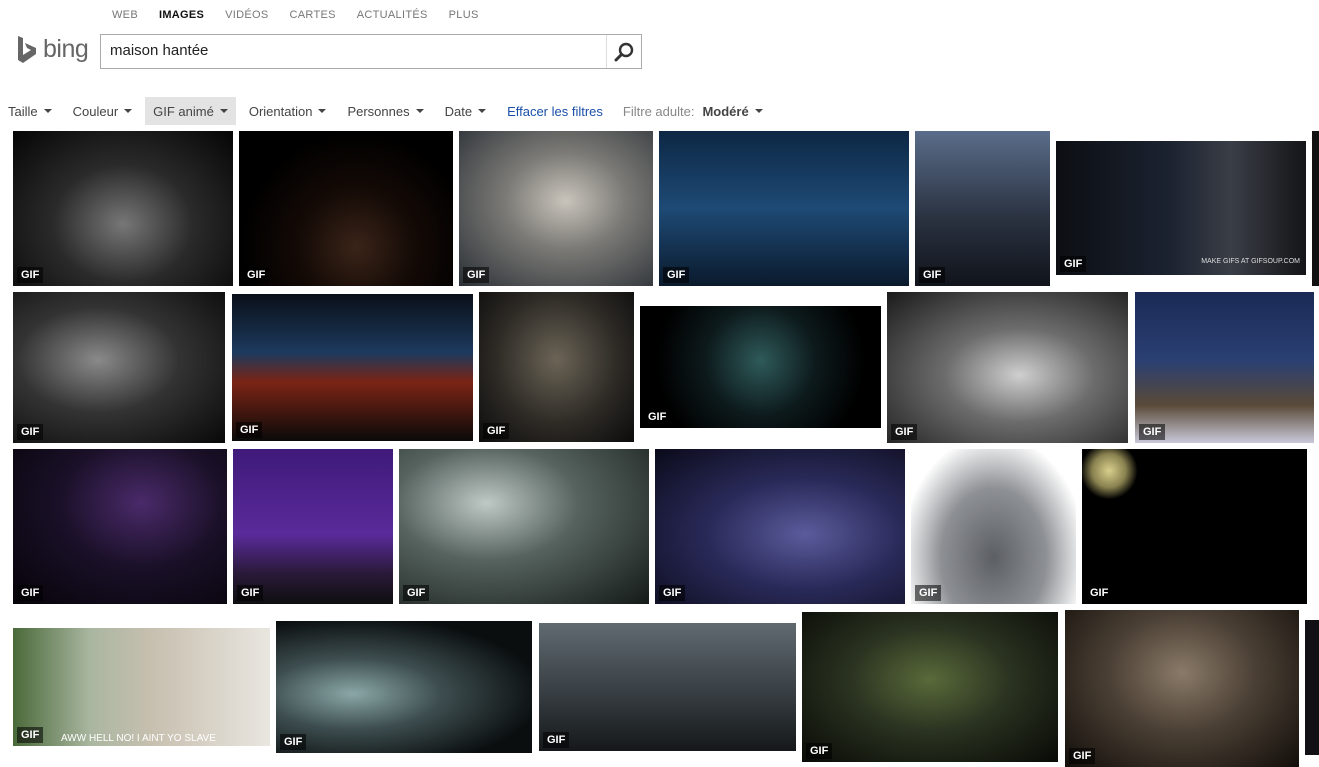 This screenshot has height=767, width=1319. What do you see at coordinates (378, 111) in the screenshot?
I see `filter-label: Personnes` at bounding box center [378, 111].